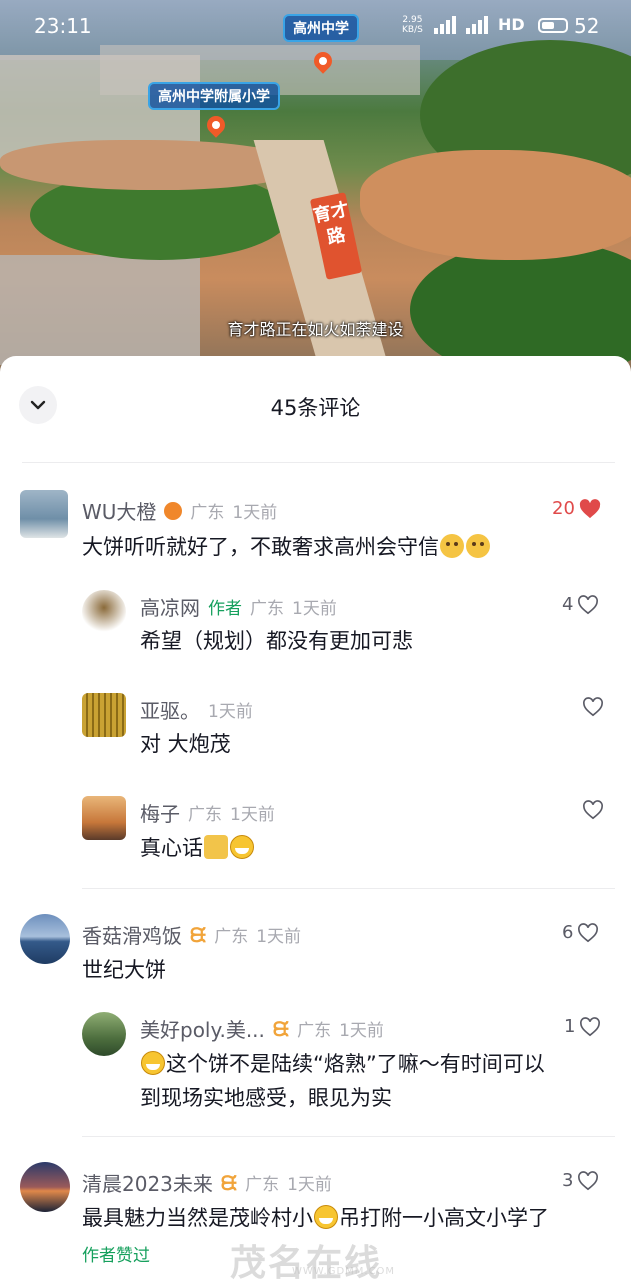  What do you see at coordinates (568, 1180) in the screenshot?
I see `like-count: 3` at bounding box center [568, 1180].